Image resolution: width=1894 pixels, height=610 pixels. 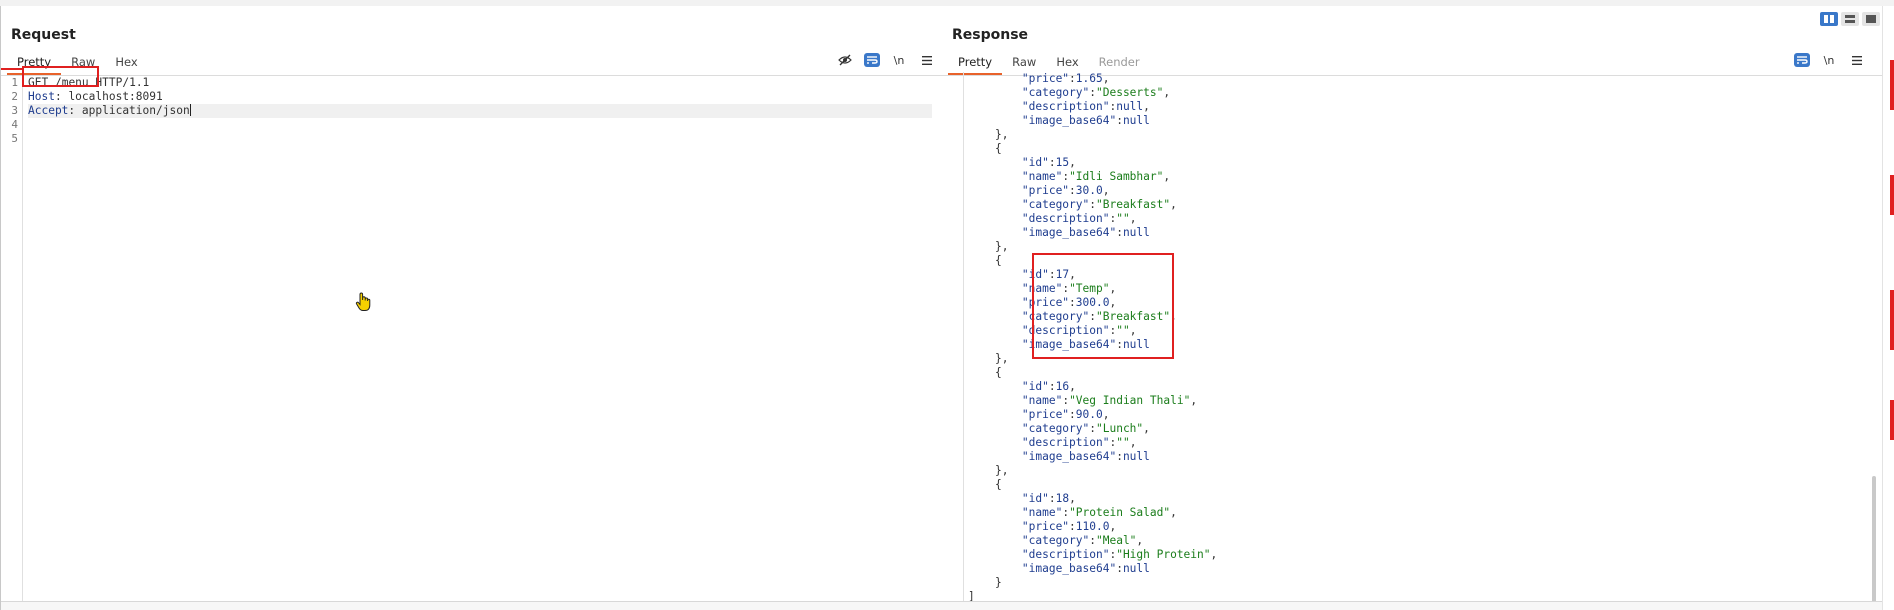 I want to click on annotation-line, so click(x=12, y=69).